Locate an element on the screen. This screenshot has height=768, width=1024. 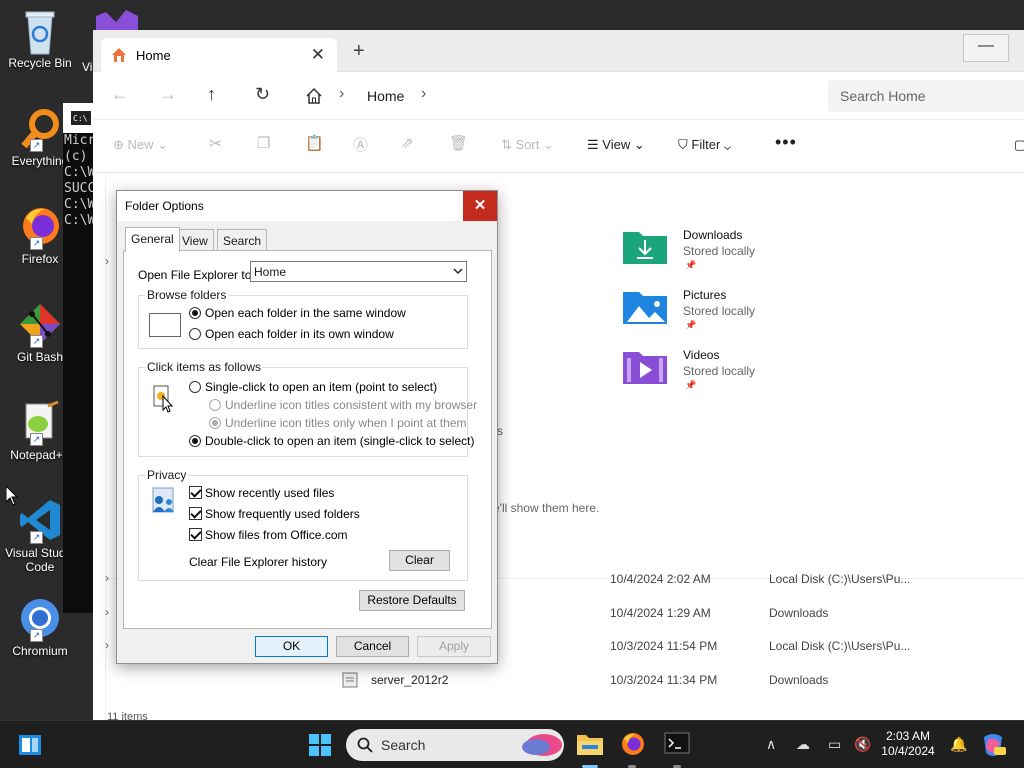
details-pane-icon: ▢ is located at coordinates (1019, 145).